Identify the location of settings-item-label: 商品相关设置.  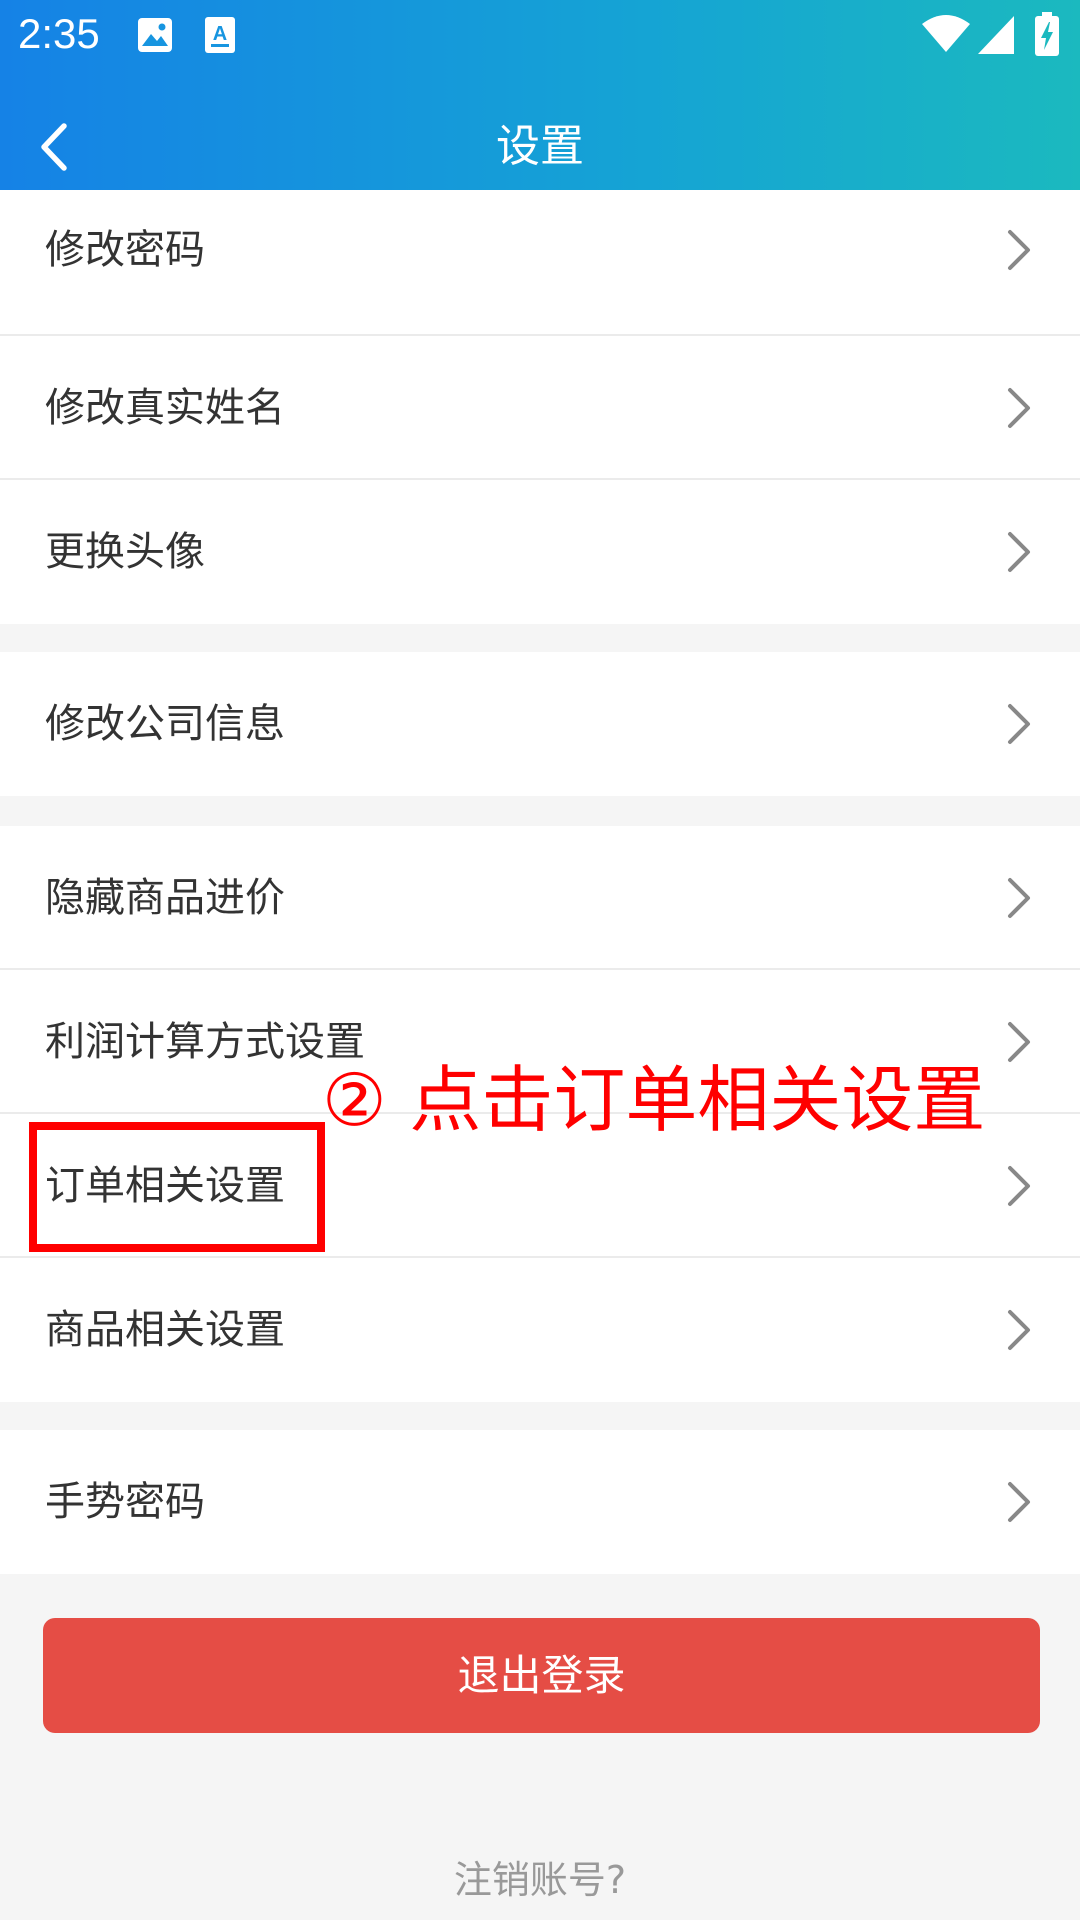
(165, 1330).